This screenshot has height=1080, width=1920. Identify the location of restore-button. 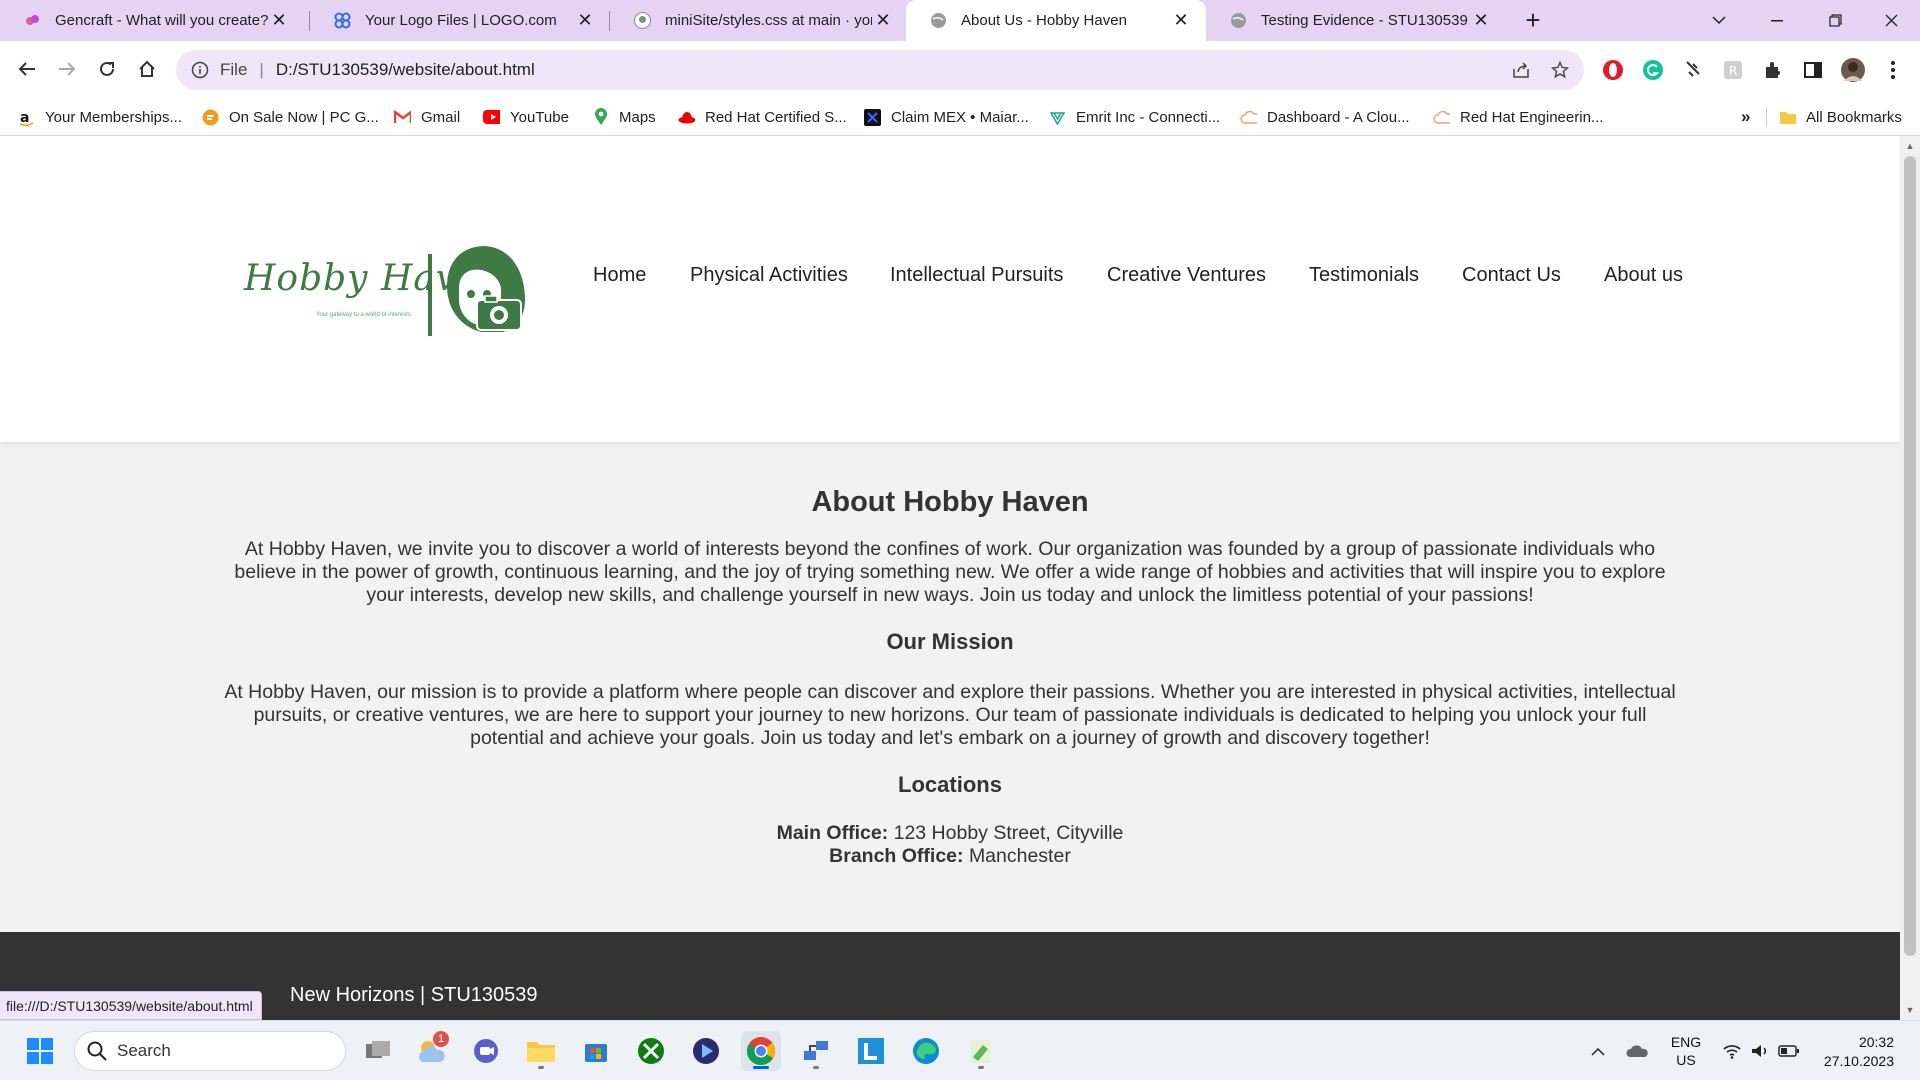
(1835, 20).